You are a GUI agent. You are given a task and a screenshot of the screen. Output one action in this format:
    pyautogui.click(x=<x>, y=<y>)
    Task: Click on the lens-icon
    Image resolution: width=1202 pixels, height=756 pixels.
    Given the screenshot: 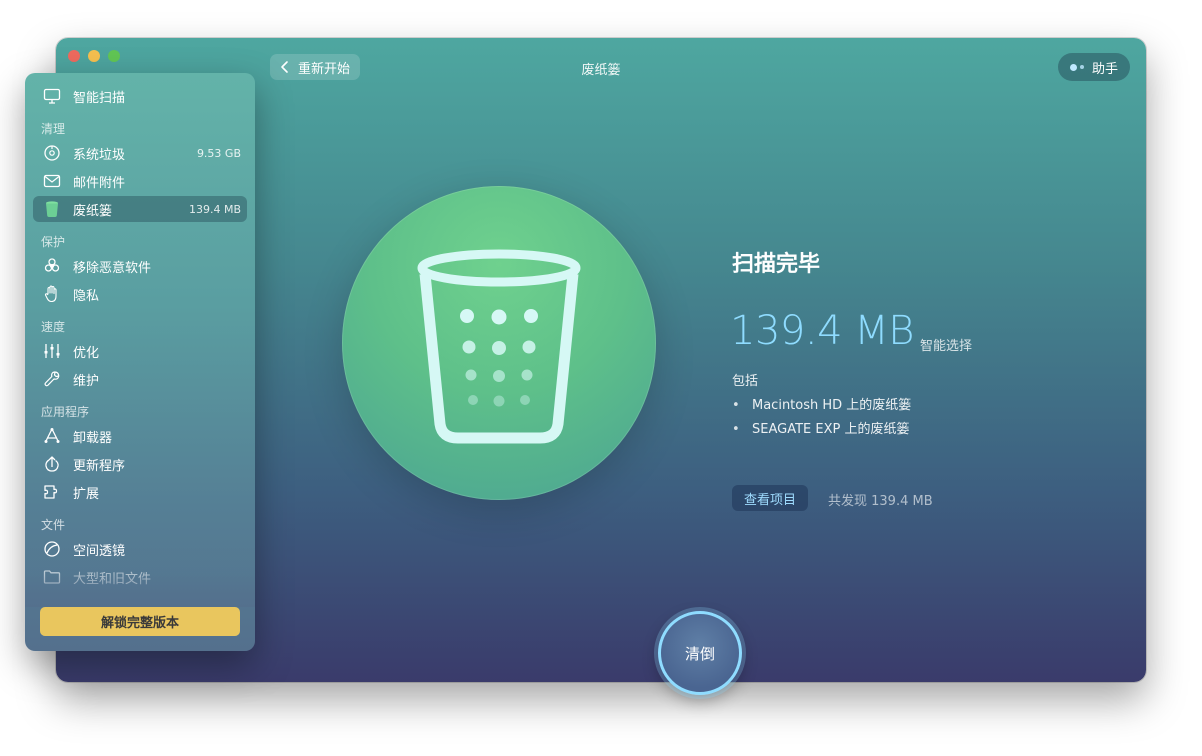 What is the action you would take?
    pyautogui.click(x=52, y=549)
    